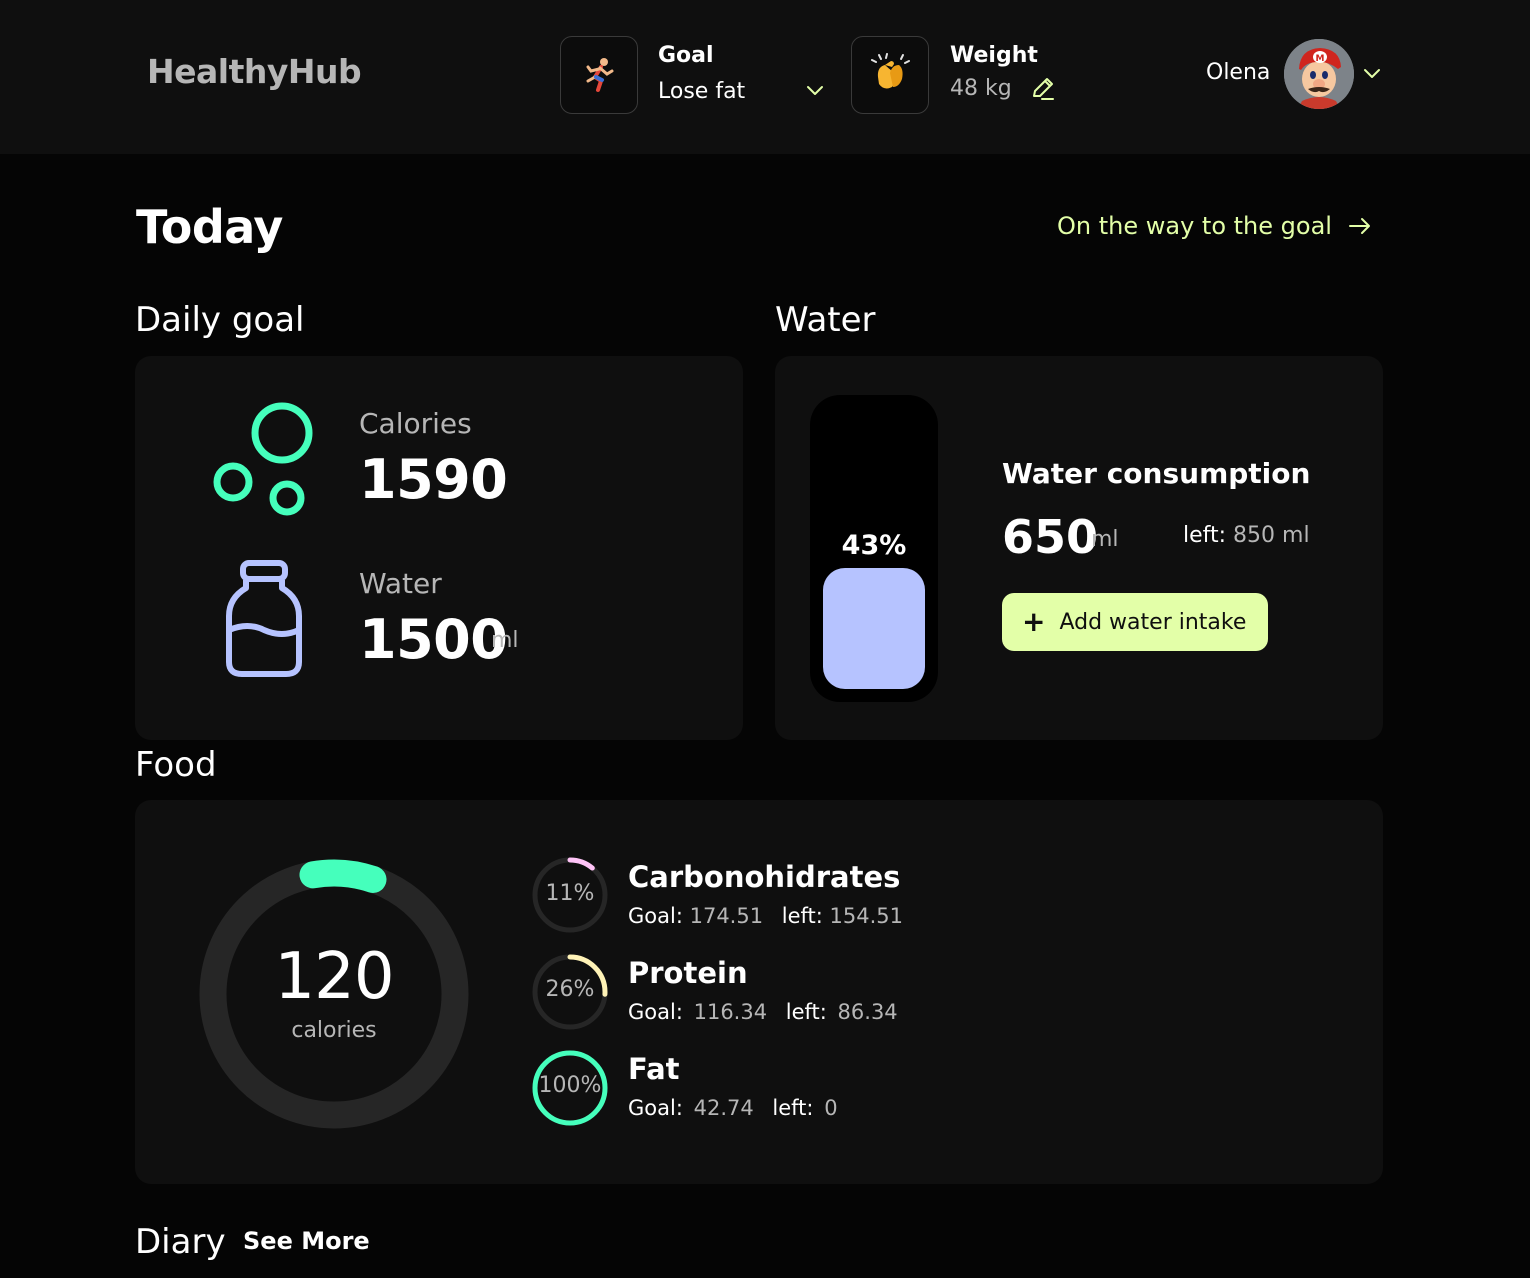 This screenshot has width=1530, height=1278. Describe the element at coordinates (400, 583) in the screenshot. I see `water-goal-label: Water` at that location.